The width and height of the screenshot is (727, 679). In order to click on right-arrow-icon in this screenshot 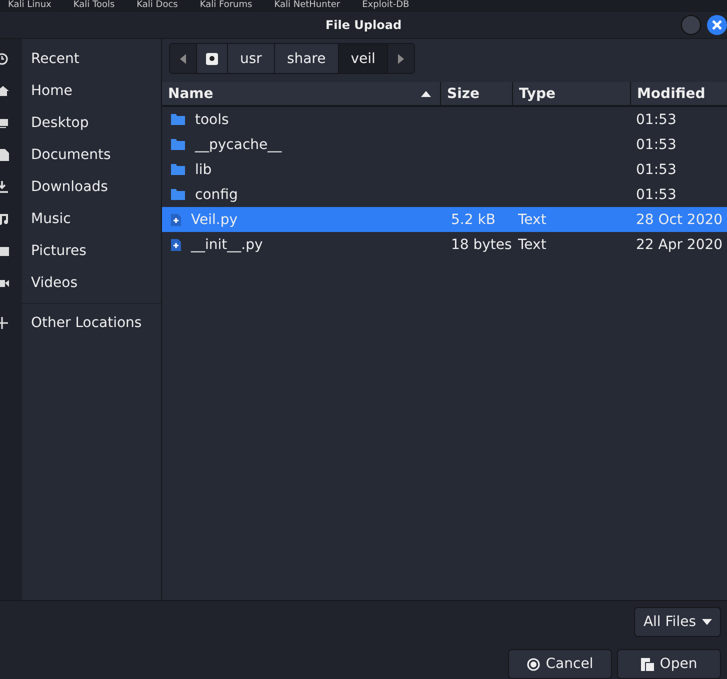, I will do `click(401, 59)`.